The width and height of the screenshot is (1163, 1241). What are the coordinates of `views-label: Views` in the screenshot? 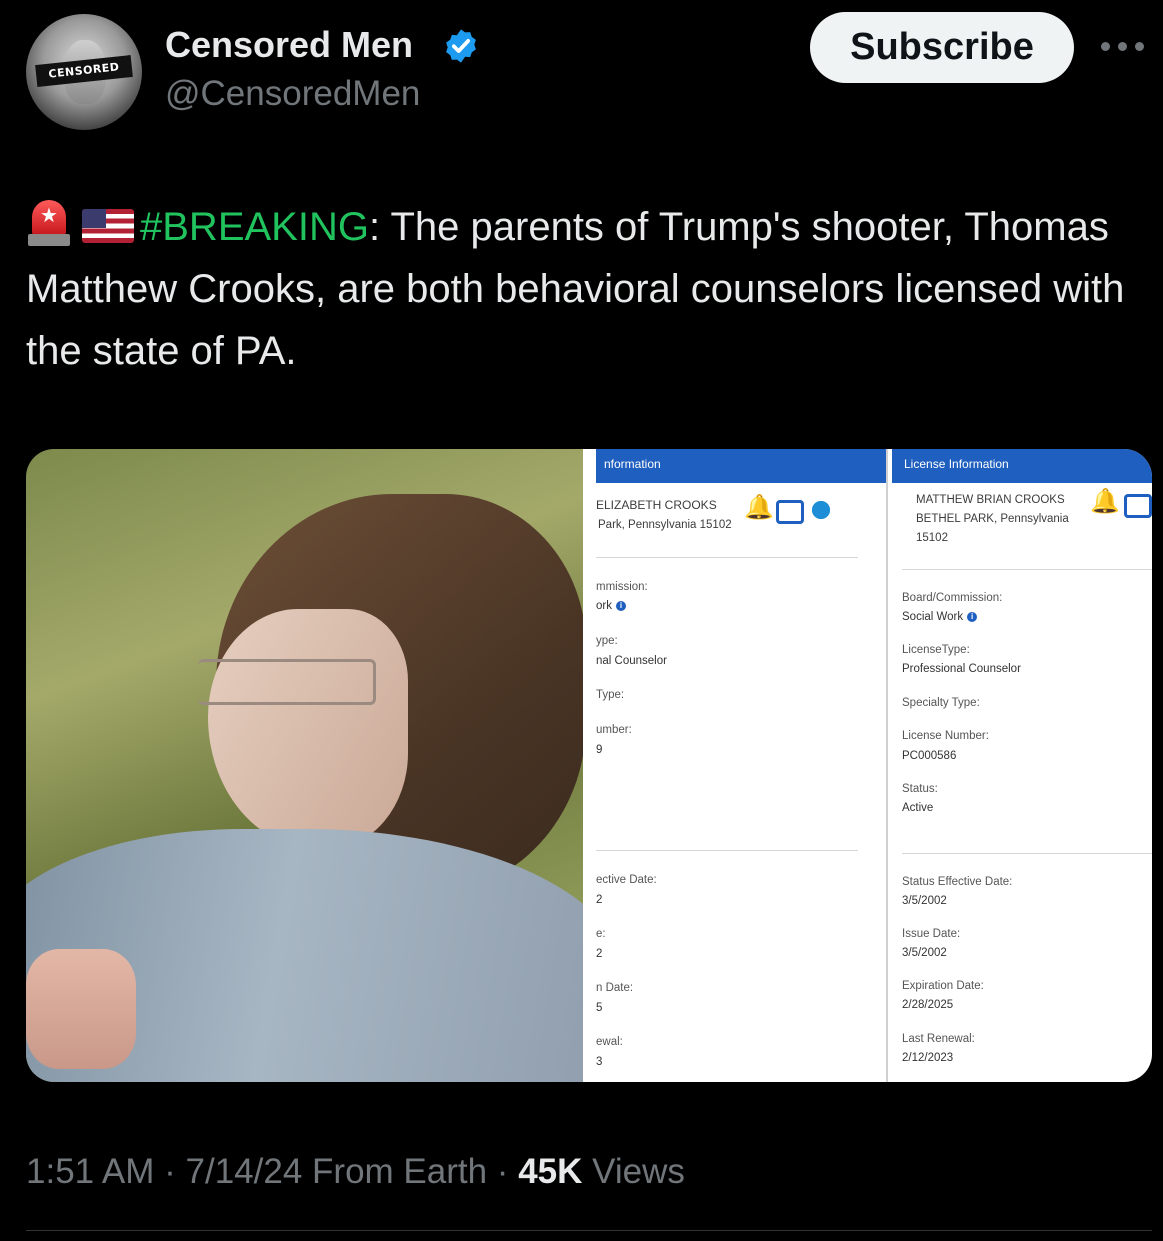 It's located at (633, 1171).